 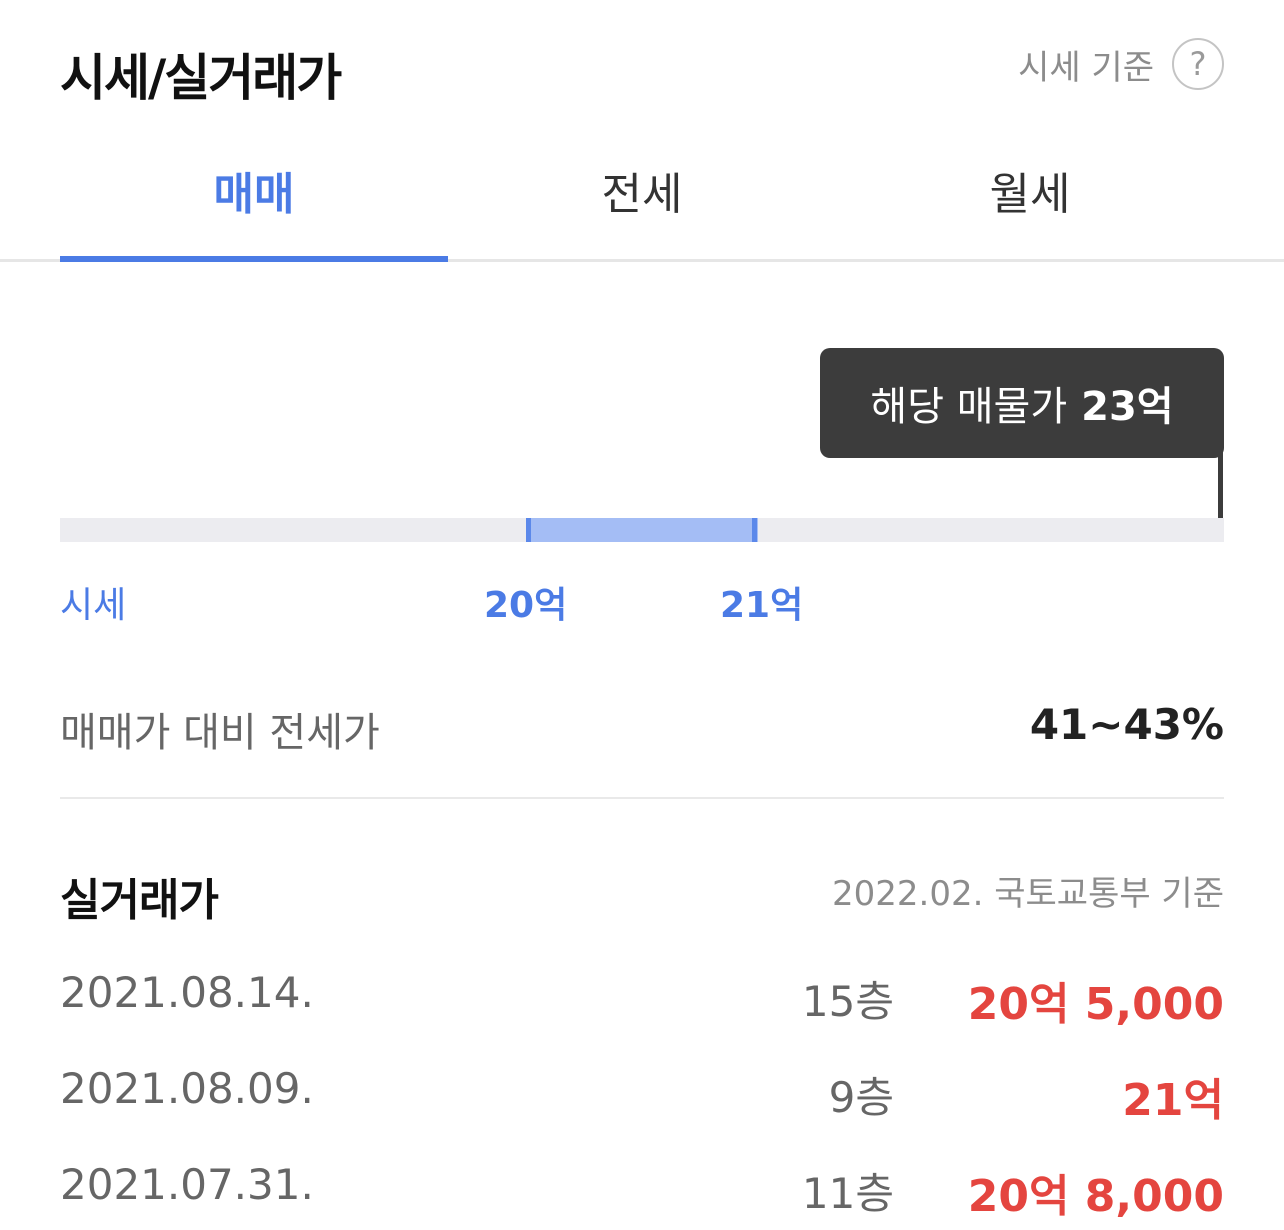 I want to click on transaction-price: 20억 5,000, so click(x=1095, y=1004).